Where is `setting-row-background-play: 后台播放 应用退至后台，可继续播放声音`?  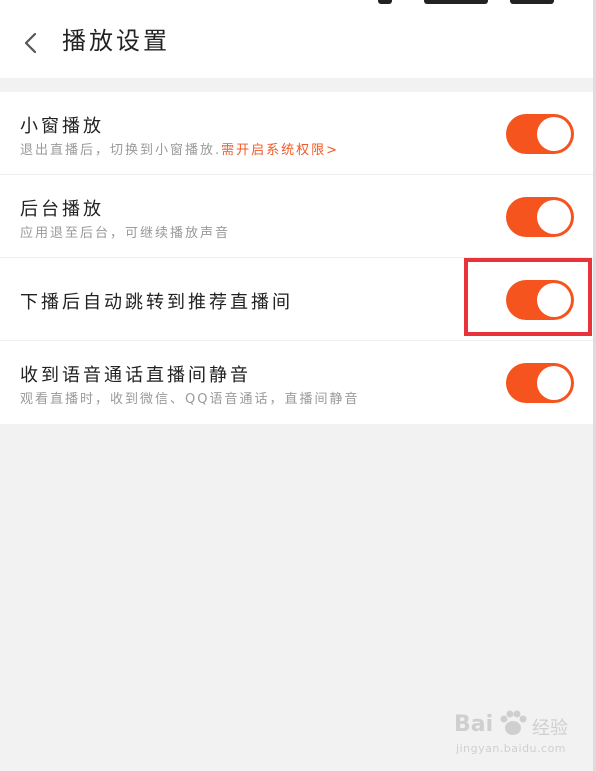
setting-row-background-play: 后台播放 应用退至后台，可继续播放声音 is located at coordinates (298, 216).